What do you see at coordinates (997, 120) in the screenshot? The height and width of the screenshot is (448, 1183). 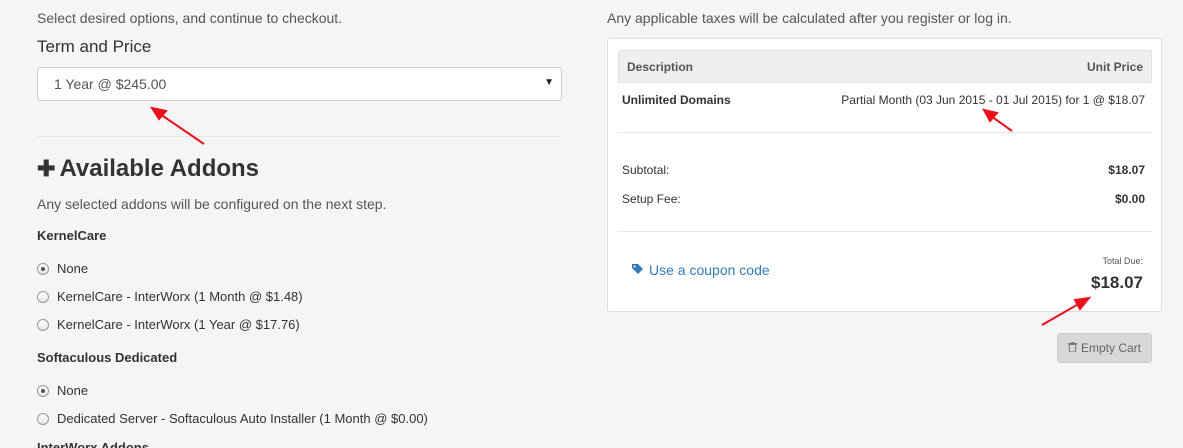 I see `annotation-arrow-partial-month` at bounding box center [997, 120].